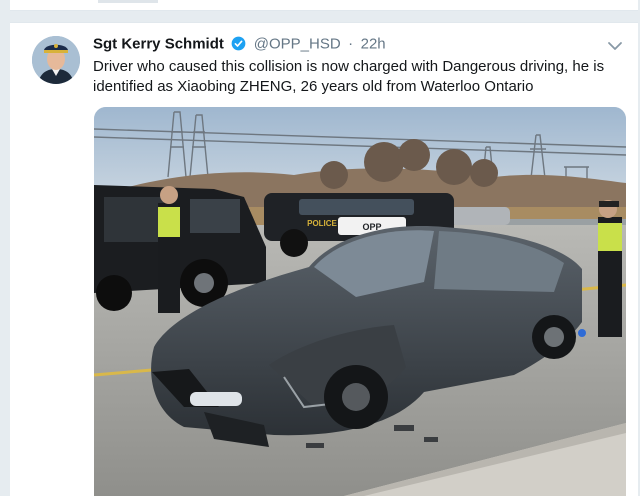 This screenshot has height=496, width=640. I want to click on verified-badge-icon, so click(238, 43).